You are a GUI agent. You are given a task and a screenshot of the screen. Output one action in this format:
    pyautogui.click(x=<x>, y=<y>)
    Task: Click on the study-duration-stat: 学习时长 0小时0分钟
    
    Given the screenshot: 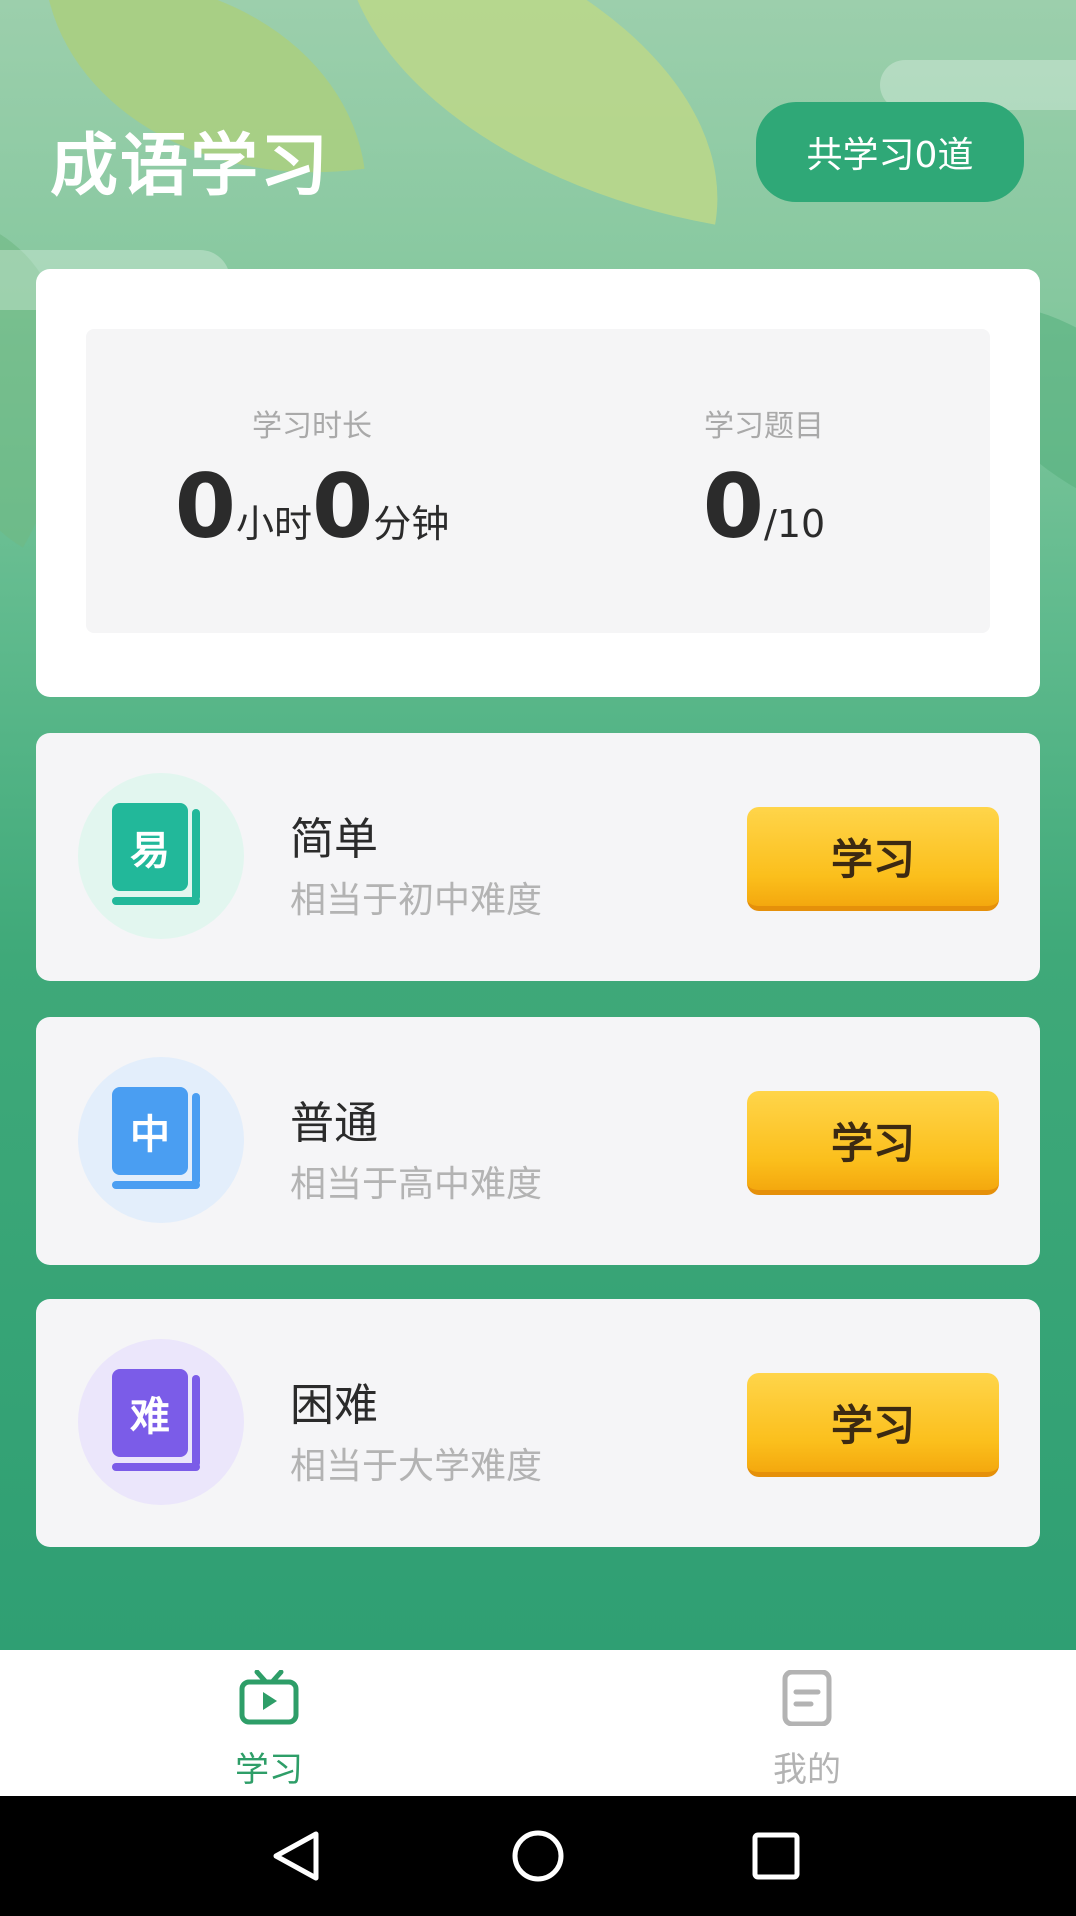 What is the action you would take?
    pyautogui.click(x=312, y=443)
    